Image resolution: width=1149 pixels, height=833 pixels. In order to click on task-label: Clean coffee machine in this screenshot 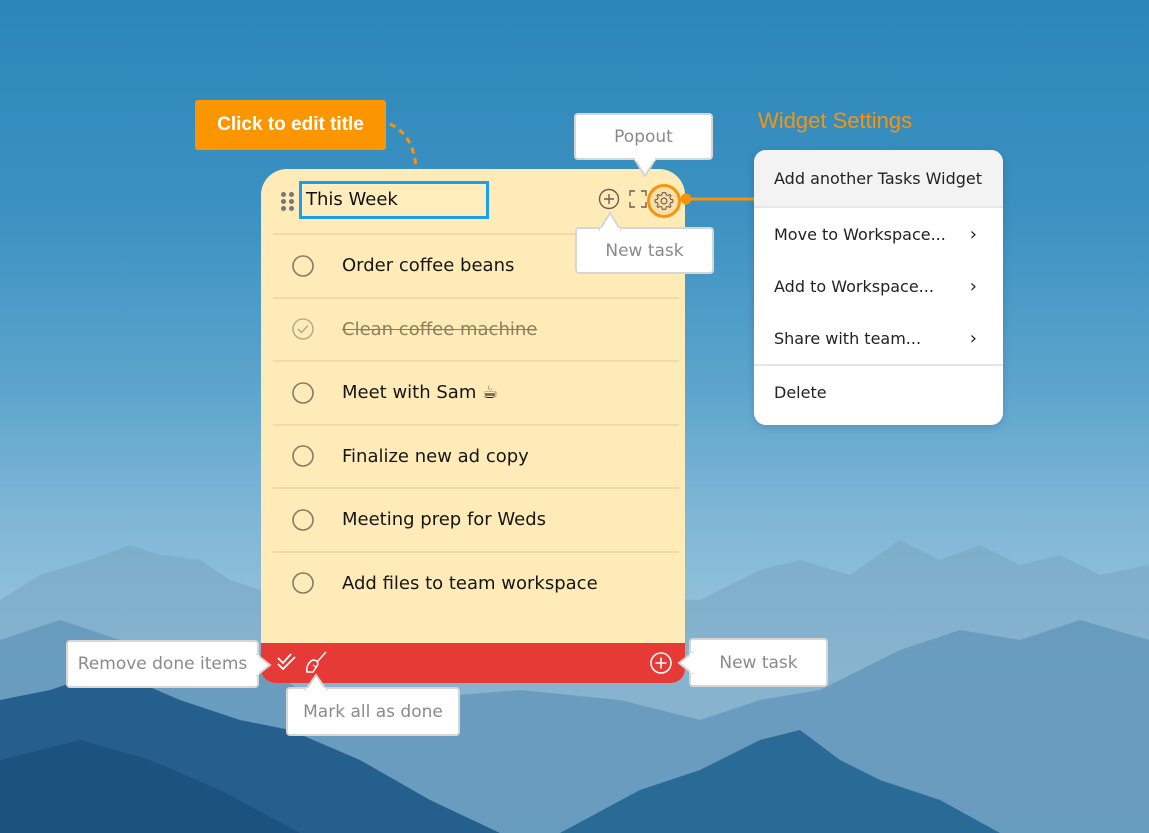, I will do `click(439, 329)`.